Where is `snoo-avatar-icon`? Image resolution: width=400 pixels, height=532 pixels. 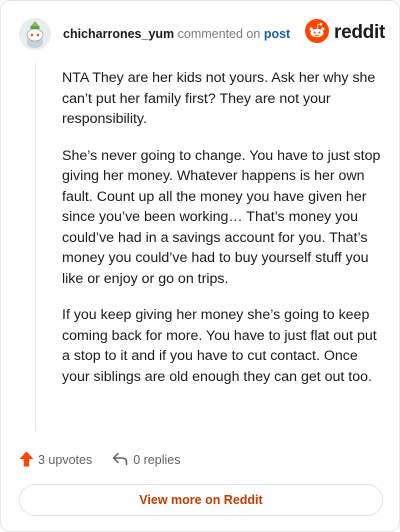
snoo-avatar-icon is located at coordinates (35, 34).